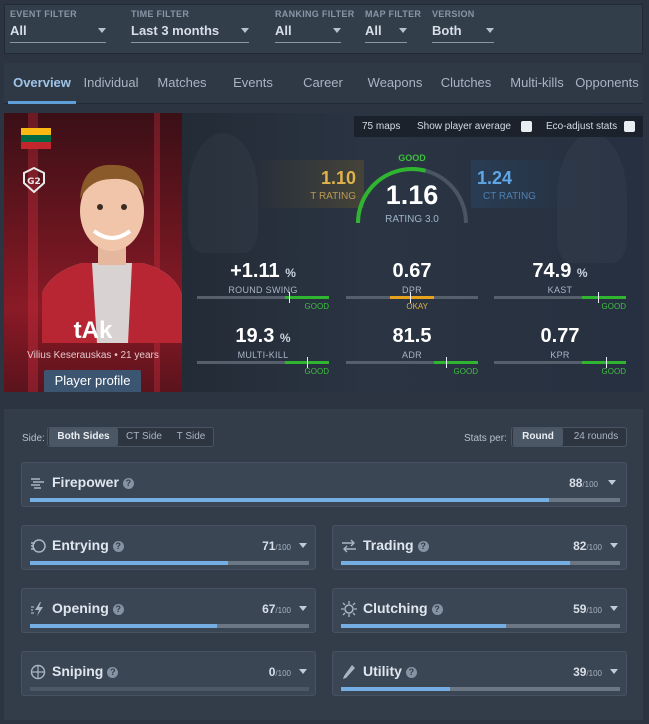 The image size is (649, 724). I want to click on tab-clutches: Clutches, so click(466, 83).